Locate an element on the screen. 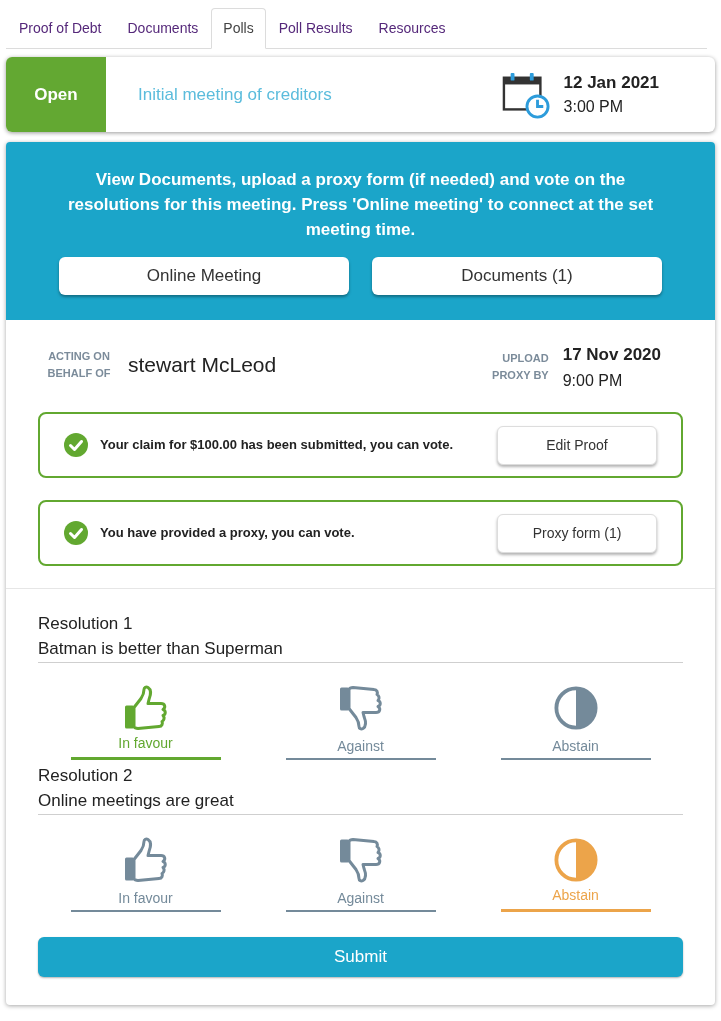  notice-button: Edit Proof is located at coordinates (577, 445).